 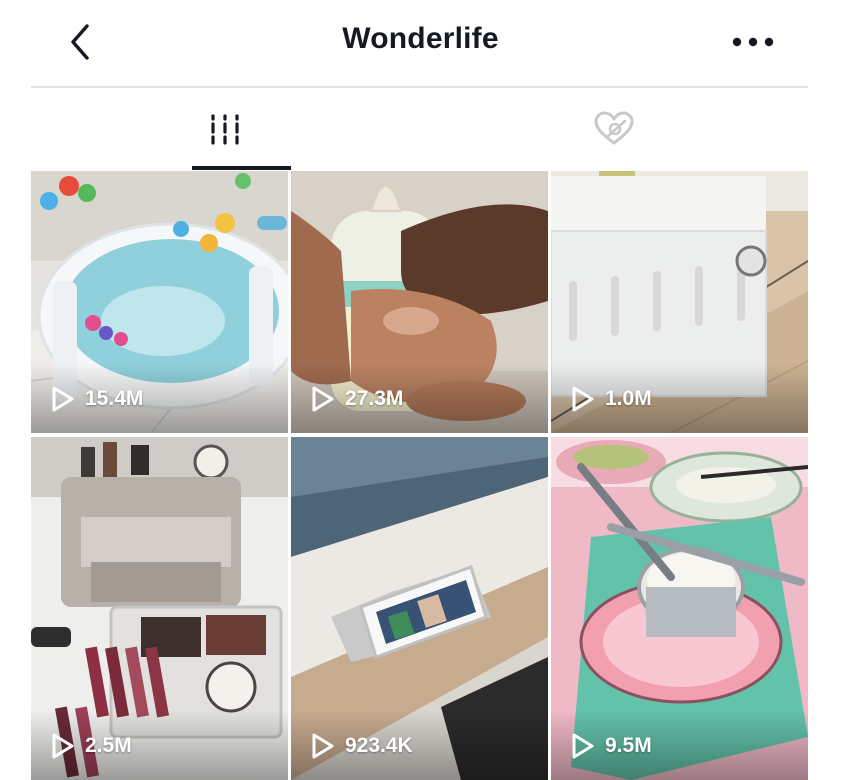 I want to click on active-tab-indicator, so click(x=241, y=168).